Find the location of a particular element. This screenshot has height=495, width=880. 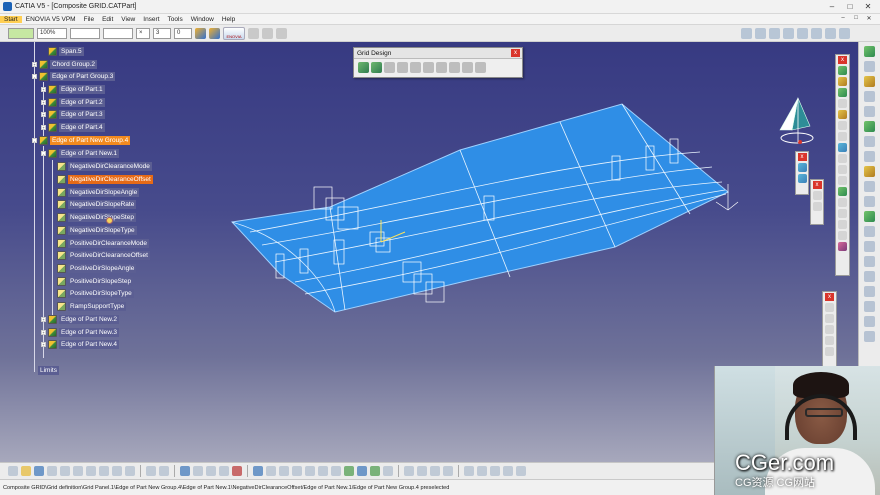

tree-param-neg-clearance-mode: NegativeDirClearanceMode is located at coordinates (104, 166).